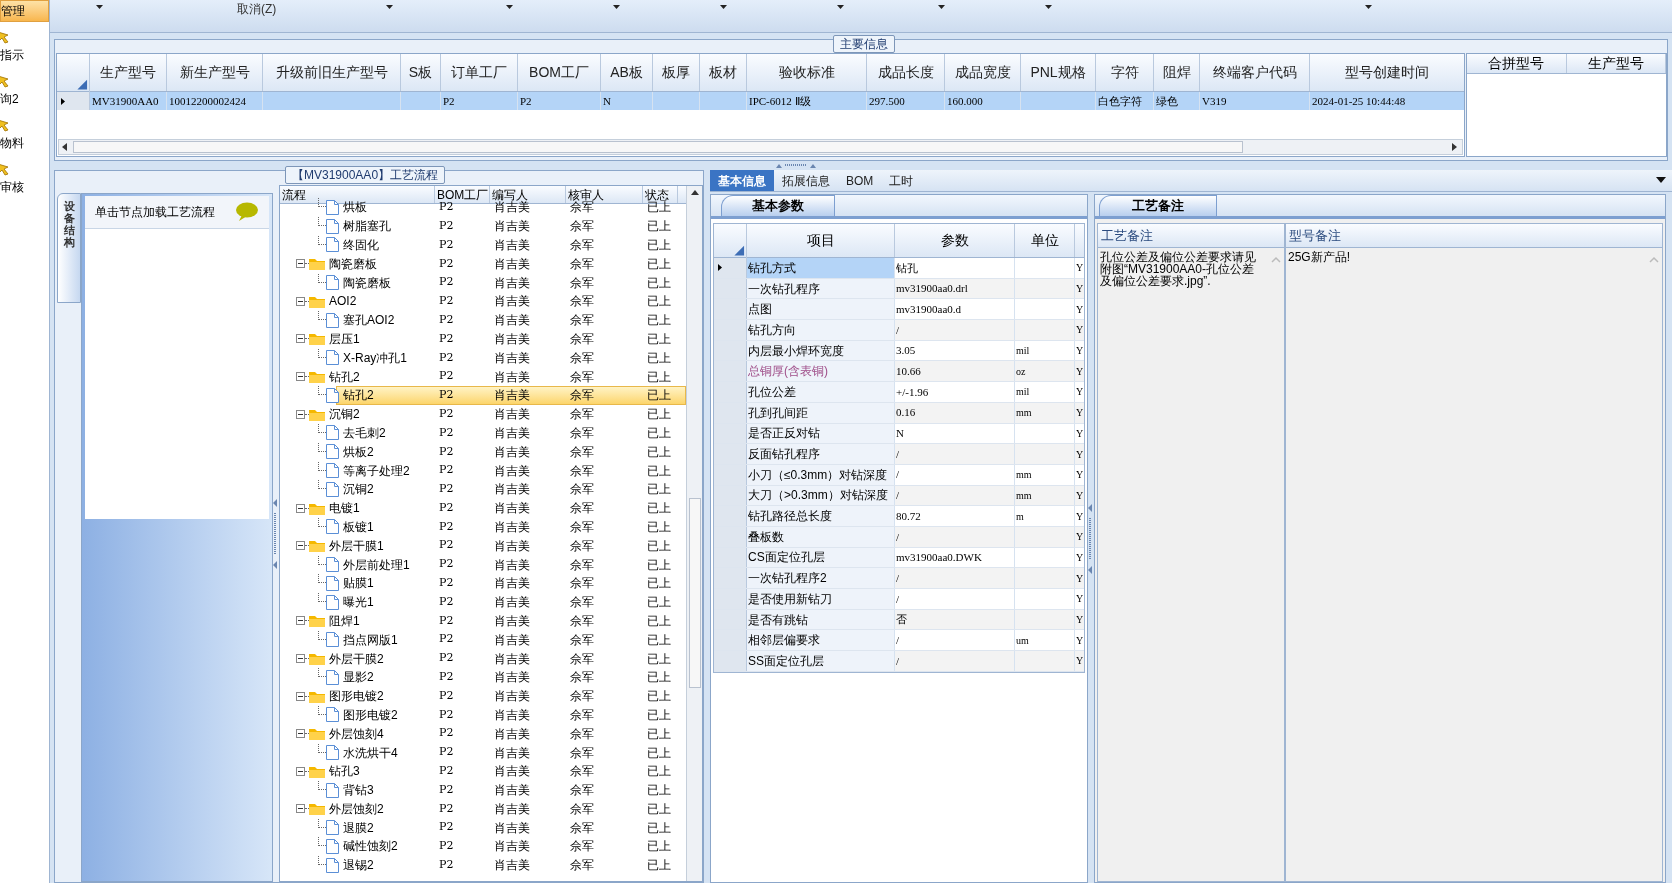 The height and width of the screenshot is (883, 1672). I want to click on column-header: PNL规格, so click(1058, 72).